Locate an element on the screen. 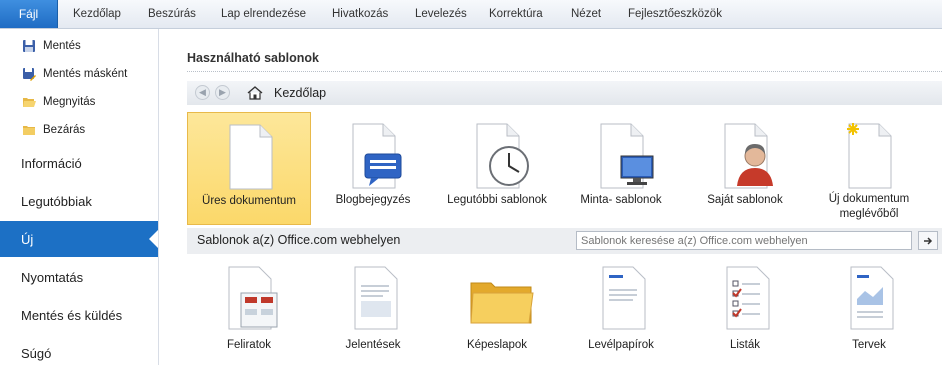 Image resolution: width=942 pixels, height=371 pixels. open-command: Megnyitás is located at coordinates (58, 102).